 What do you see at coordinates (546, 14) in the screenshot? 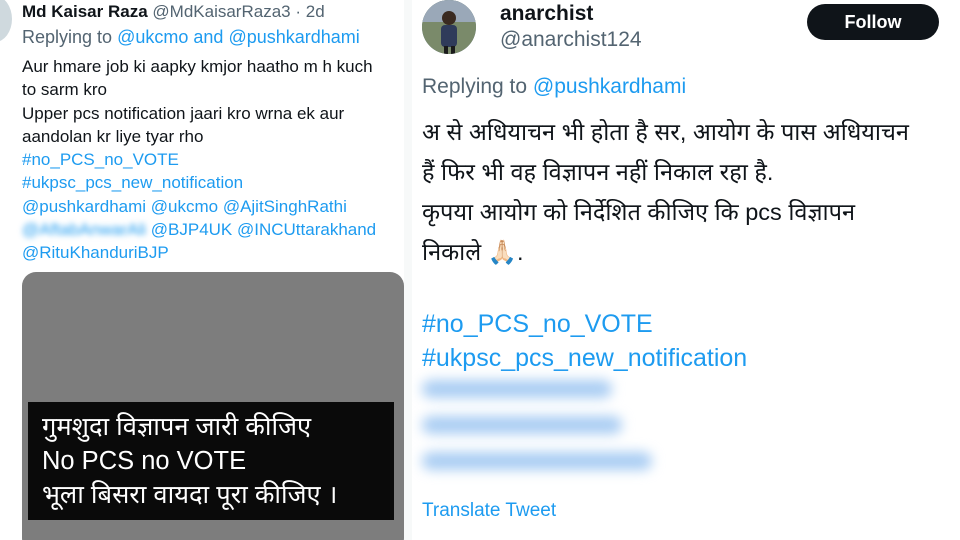
I see `author-name: anarchist` at bounding box center [546, 14].